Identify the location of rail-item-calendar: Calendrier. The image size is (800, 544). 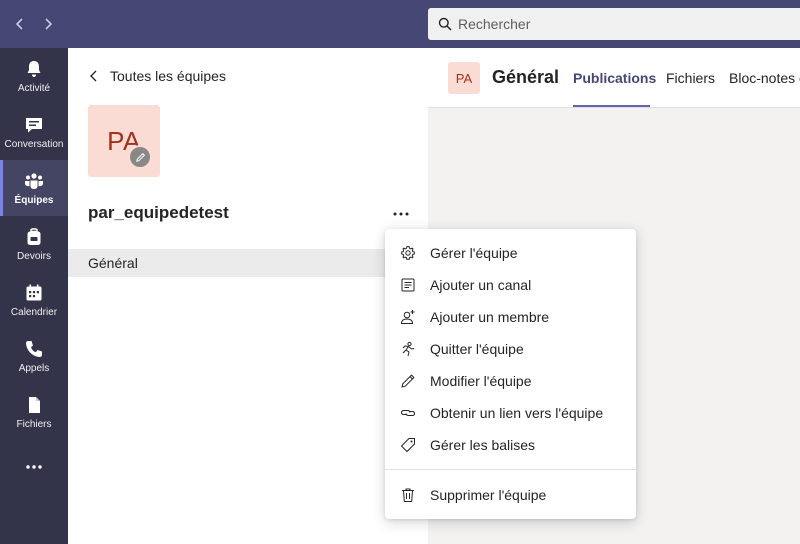
(34, 300).